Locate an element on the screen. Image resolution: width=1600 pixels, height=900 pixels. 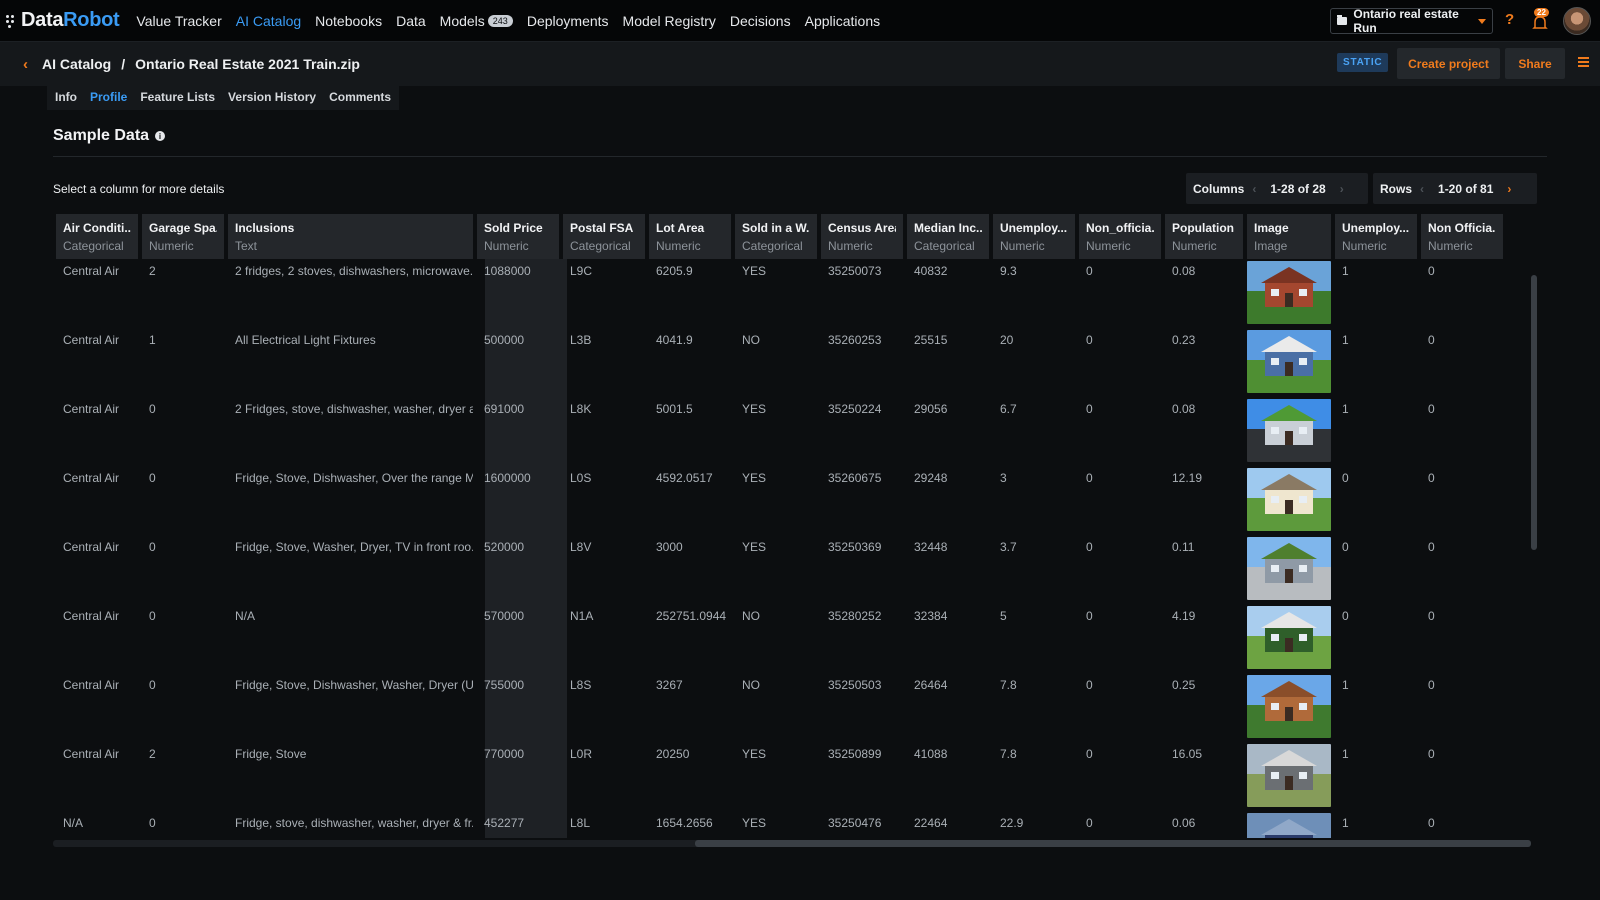
table-cell: 26464 is located at coordinates (931, 685).